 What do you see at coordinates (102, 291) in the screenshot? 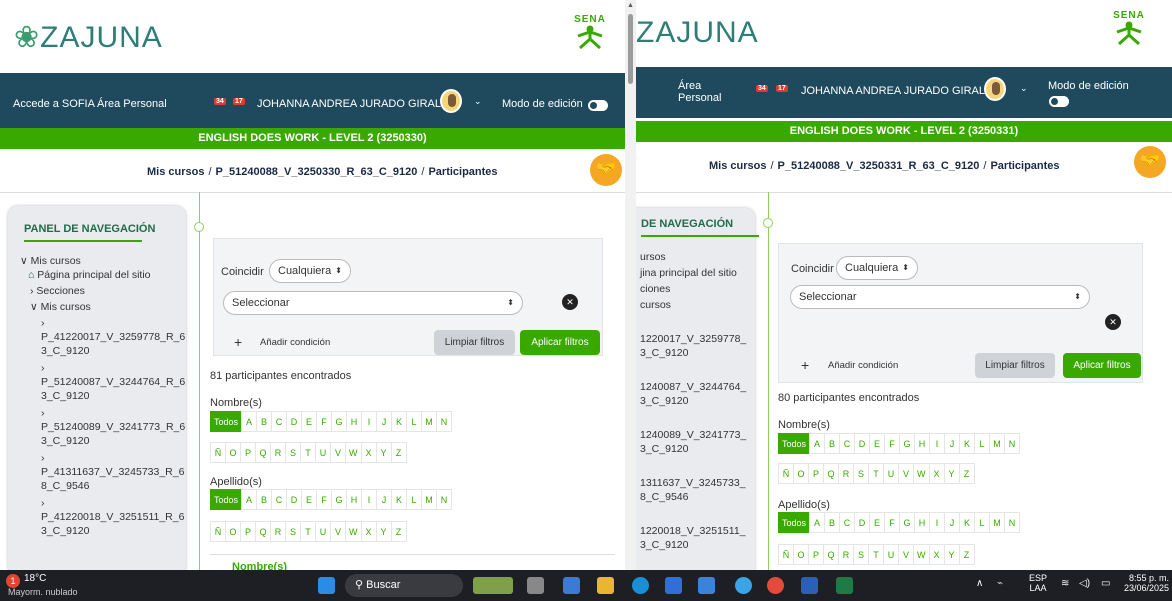
I see `tree-item-secciones: › Secciones` at bounding box center [102, 291].